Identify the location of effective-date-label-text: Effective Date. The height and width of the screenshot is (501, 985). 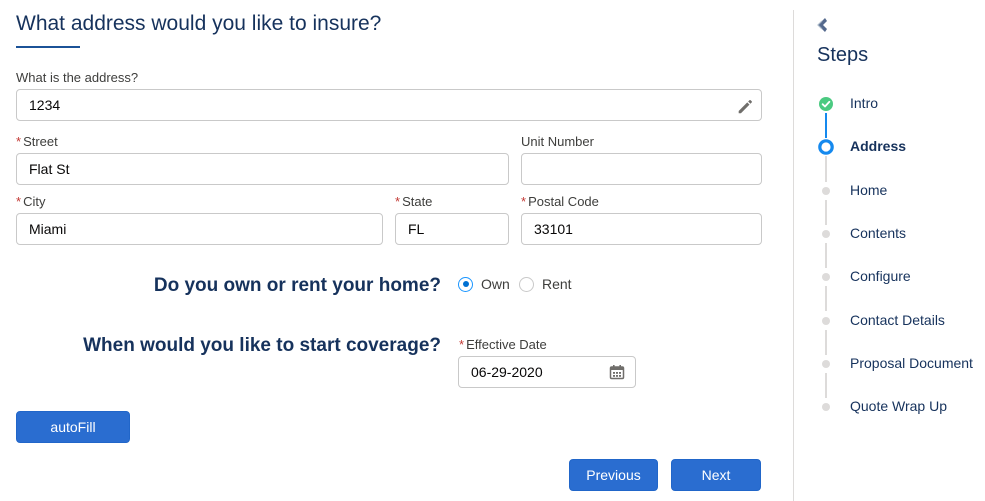
(506, 344).